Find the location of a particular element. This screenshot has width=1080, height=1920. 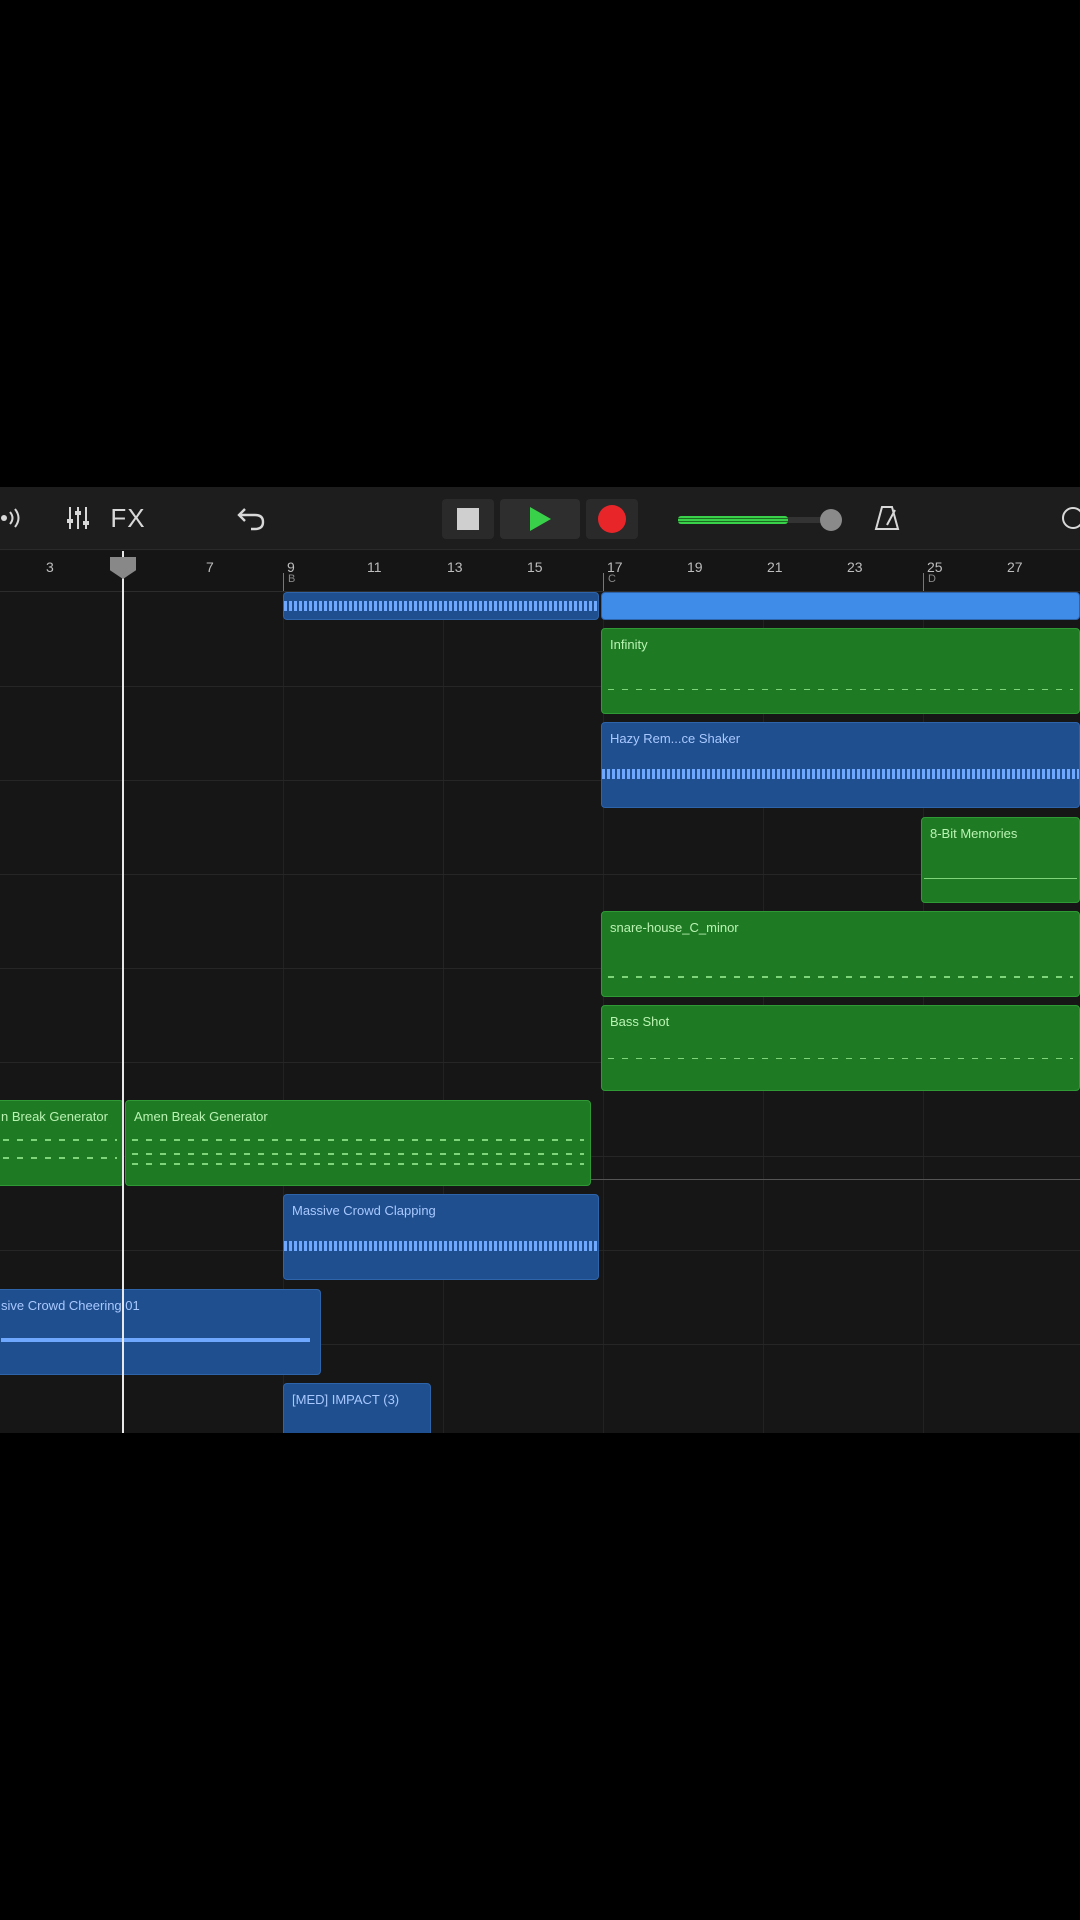

record-icon is located at coordinates (612, 519).